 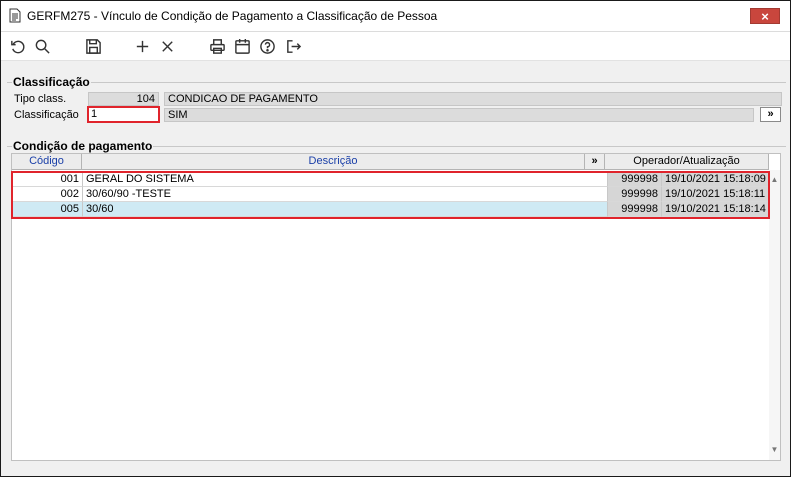 I want to click on refresh-icon, so click(x=17, y=46).